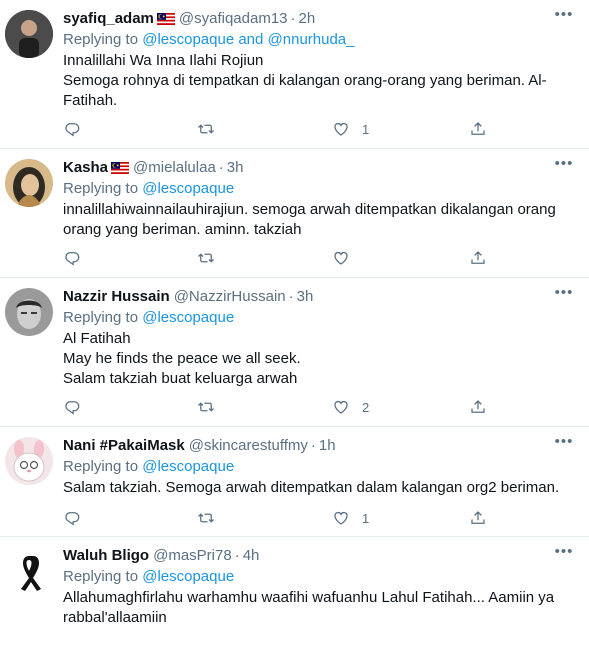  What do you see at coordinates (180, 378) in the screenshot?
I see `tweet-text-line: Salam takziah buat keluarga arwah` at bounding box center [180, 378].